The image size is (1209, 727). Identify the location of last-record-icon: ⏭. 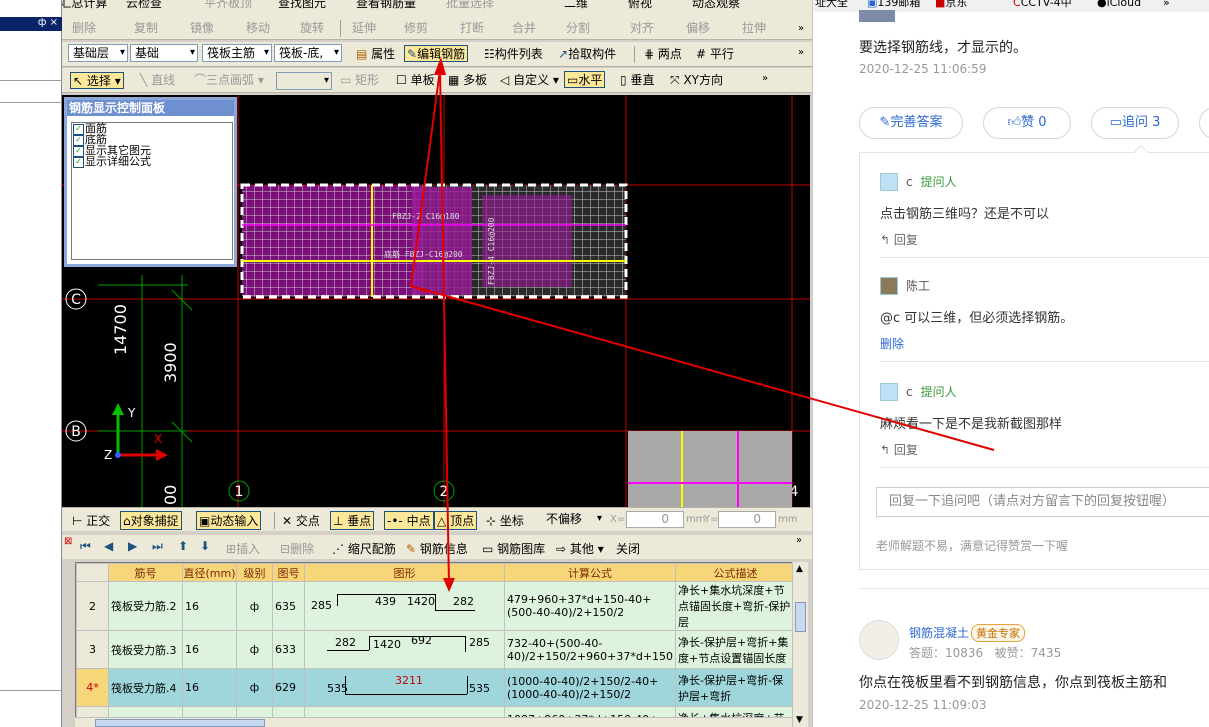
(157, 546).